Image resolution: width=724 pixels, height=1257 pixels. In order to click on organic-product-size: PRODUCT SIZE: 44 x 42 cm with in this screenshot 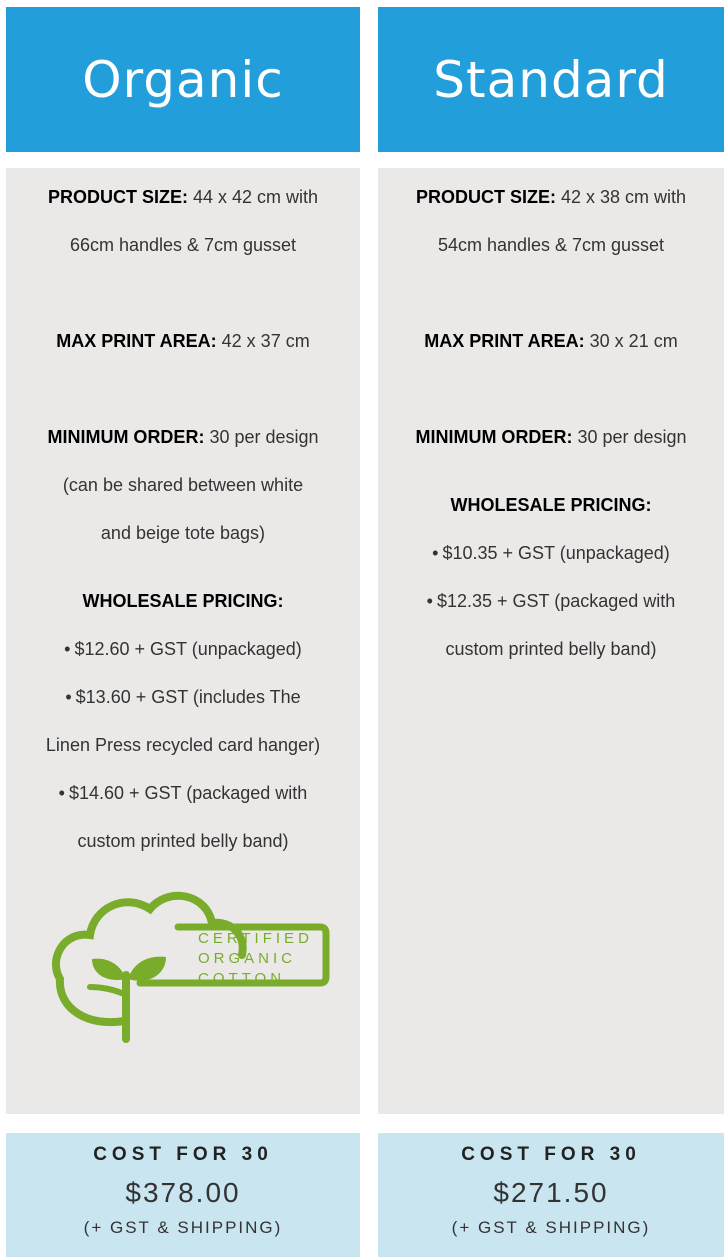, I will do `click(183, 197)`.